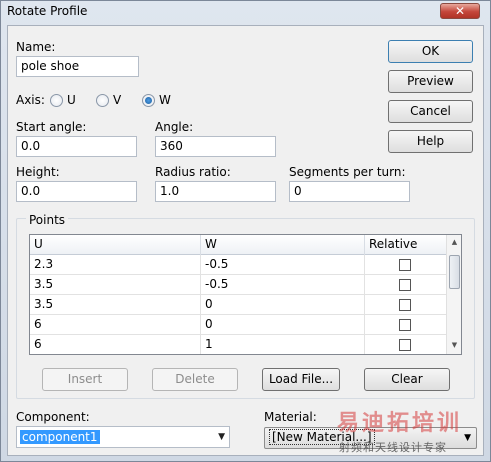  What do you see at coordinates (76, 146) in the screenshot?
I see `start-angle-input: 0.0` at bounding box center [76, 146].